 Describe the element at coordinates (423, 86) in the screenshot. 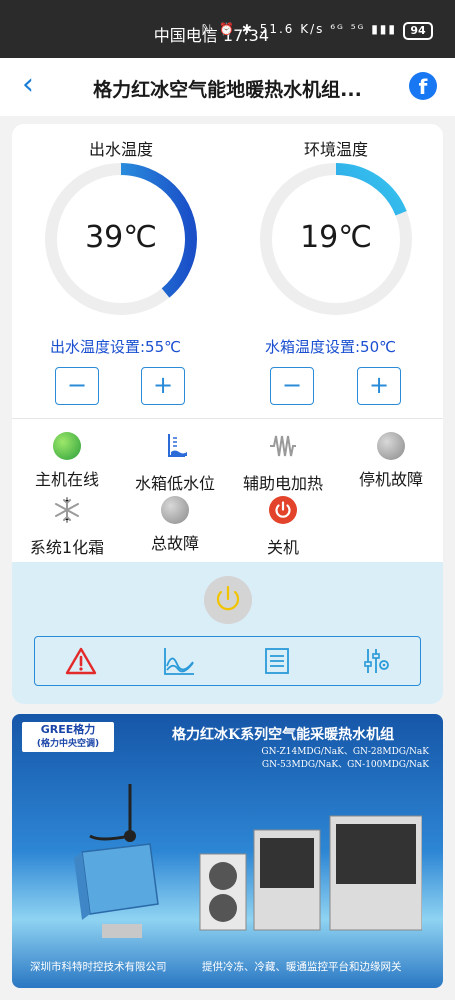

I see `facebook-icon: f` at that location.